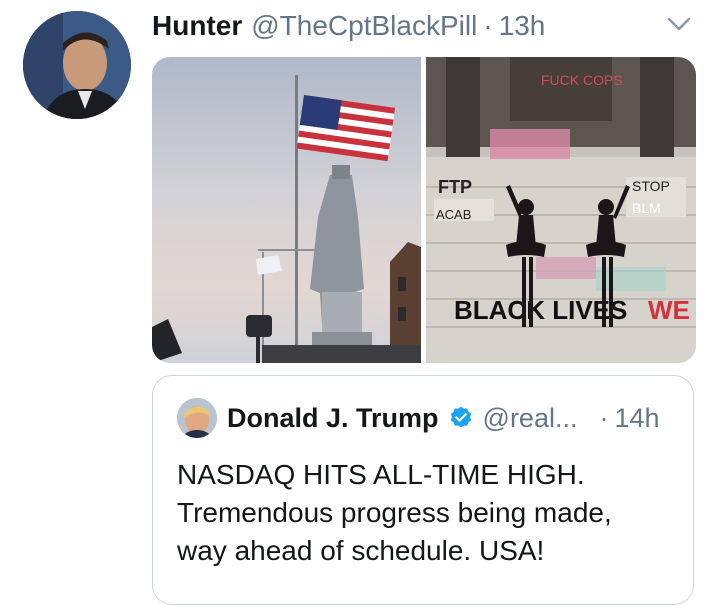 The image size is (720, 605). Describe the element at coordinates (455, 187) in the screenshot. I see `svg-text: FTP` at that location.